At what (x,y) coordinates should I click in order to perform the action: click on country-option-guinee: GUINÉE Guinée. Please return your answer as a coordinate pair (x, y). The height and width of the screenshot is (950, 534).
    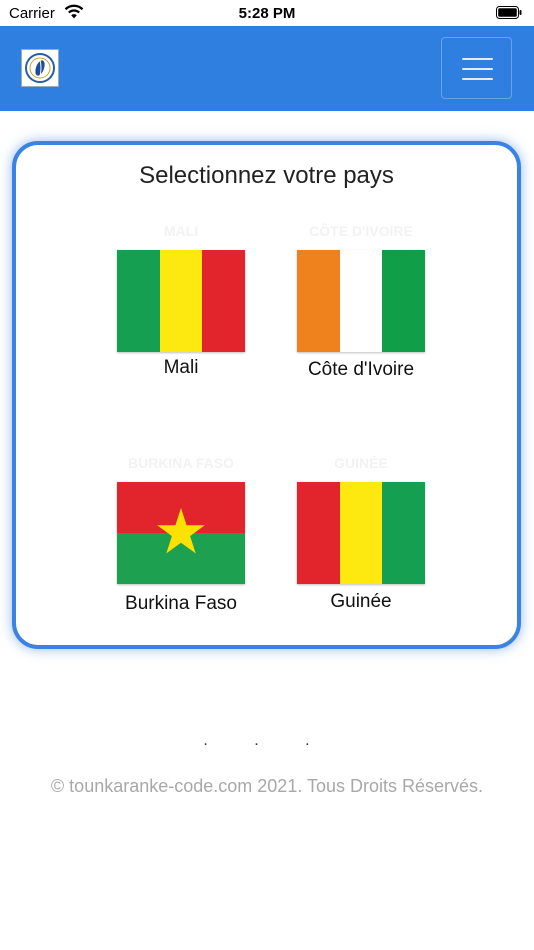
    Looking at the image, I should click on (361, 538).